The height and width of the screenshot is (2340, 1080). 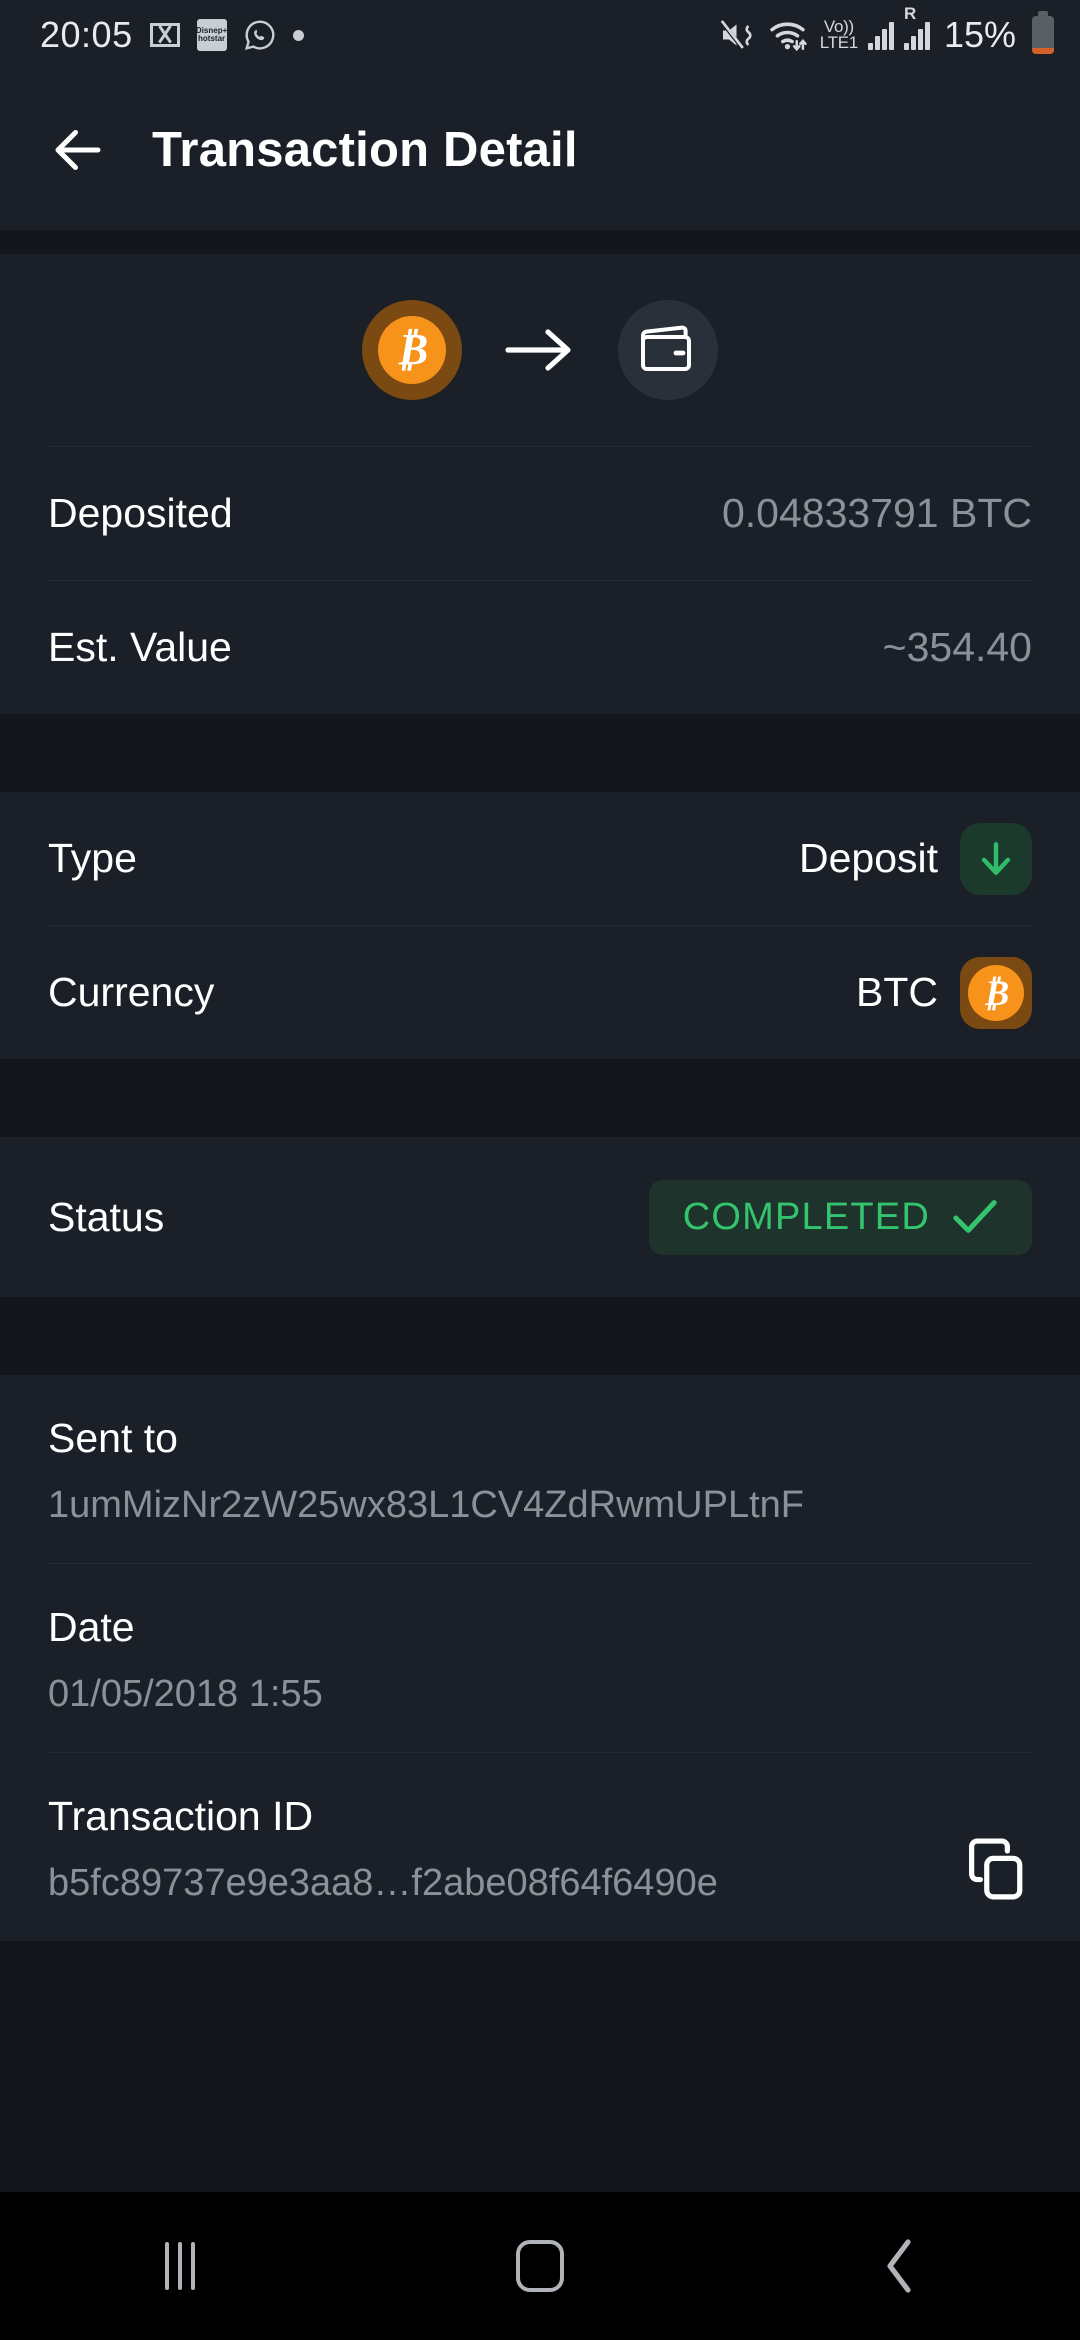 I want to click on row-currency: Currency BTC ₿, so click(x=540, y=992).